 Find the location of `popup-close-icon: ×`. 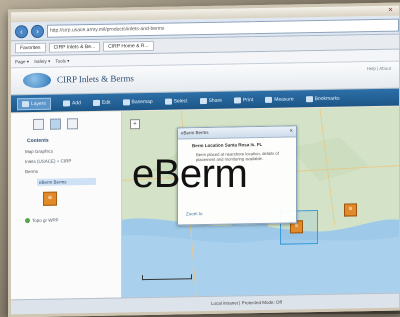

popup-close-icon: × is located at coordinates (291, 131).